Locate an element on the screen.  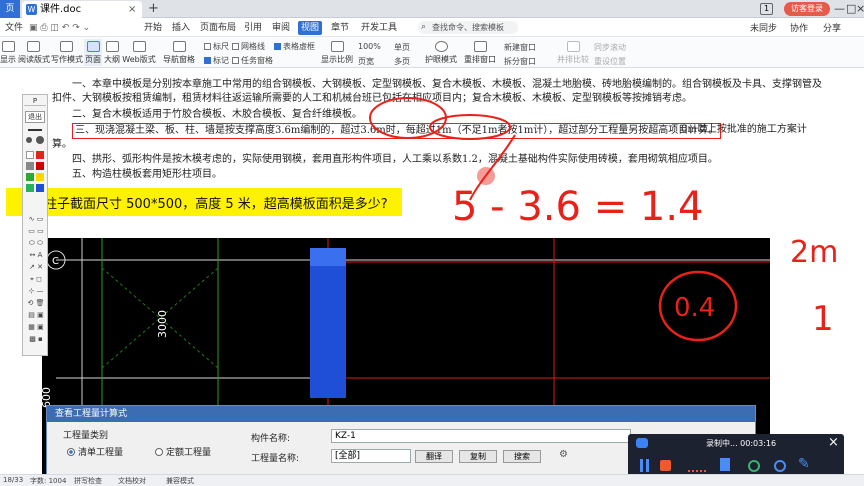
recorder-close-icon: × is located at coordinates (833, 442).